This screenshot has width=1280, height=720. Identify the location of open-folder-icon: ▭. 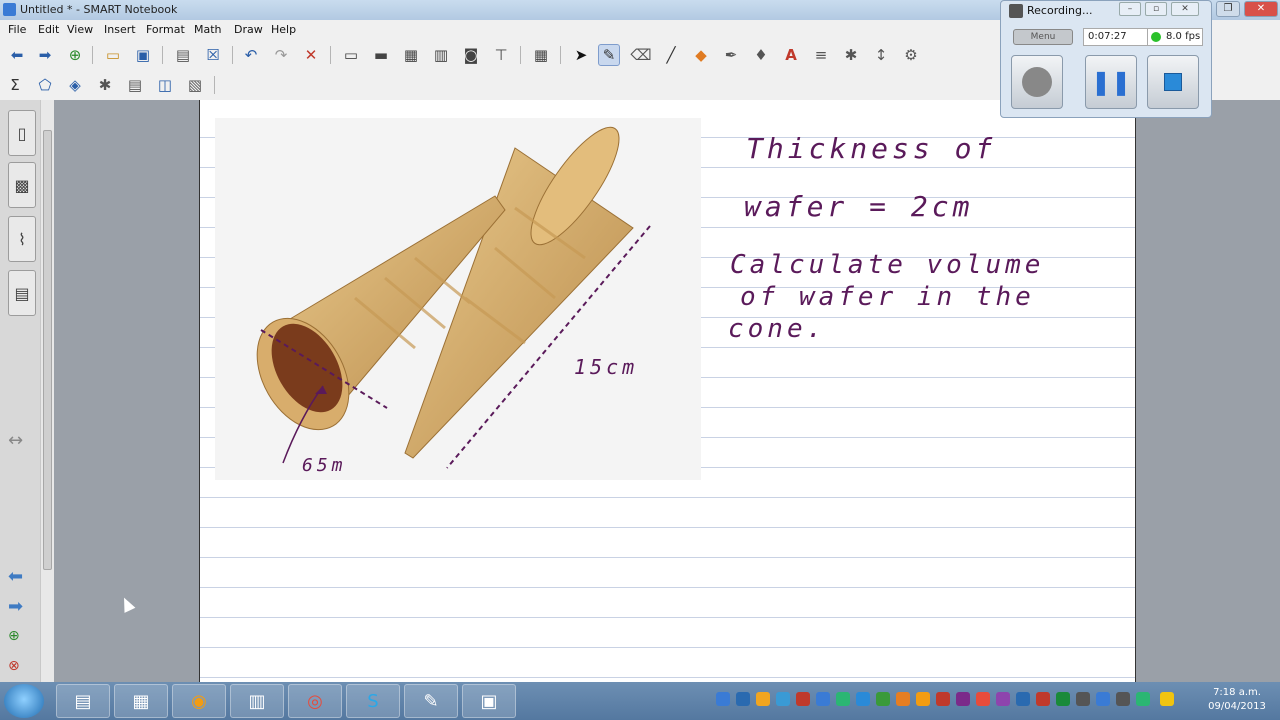
(113, 55).